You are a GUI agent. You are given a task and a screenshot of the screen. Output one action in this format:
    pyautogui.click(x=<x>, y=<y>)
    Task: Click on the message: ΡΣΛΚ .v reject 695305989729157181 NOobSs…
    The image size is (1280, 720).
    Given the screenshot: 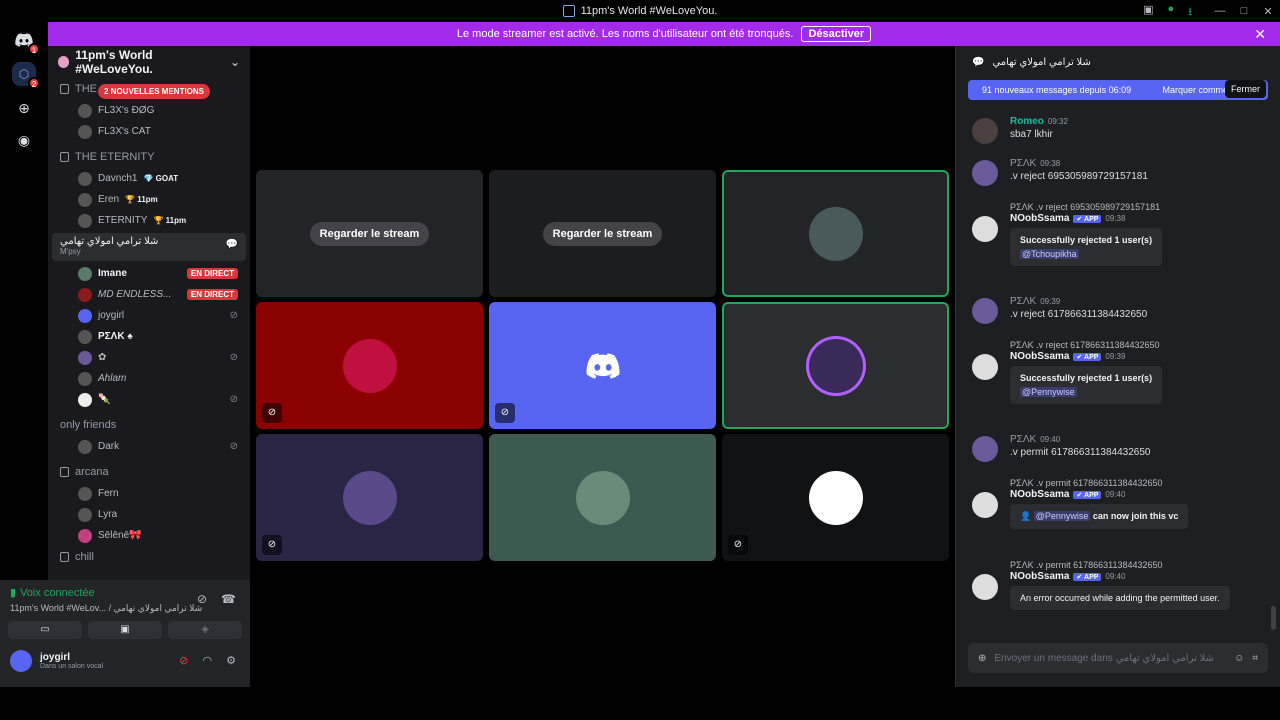 What is the action you would take?
    pyautogui.click(x=1122, y=234)
    